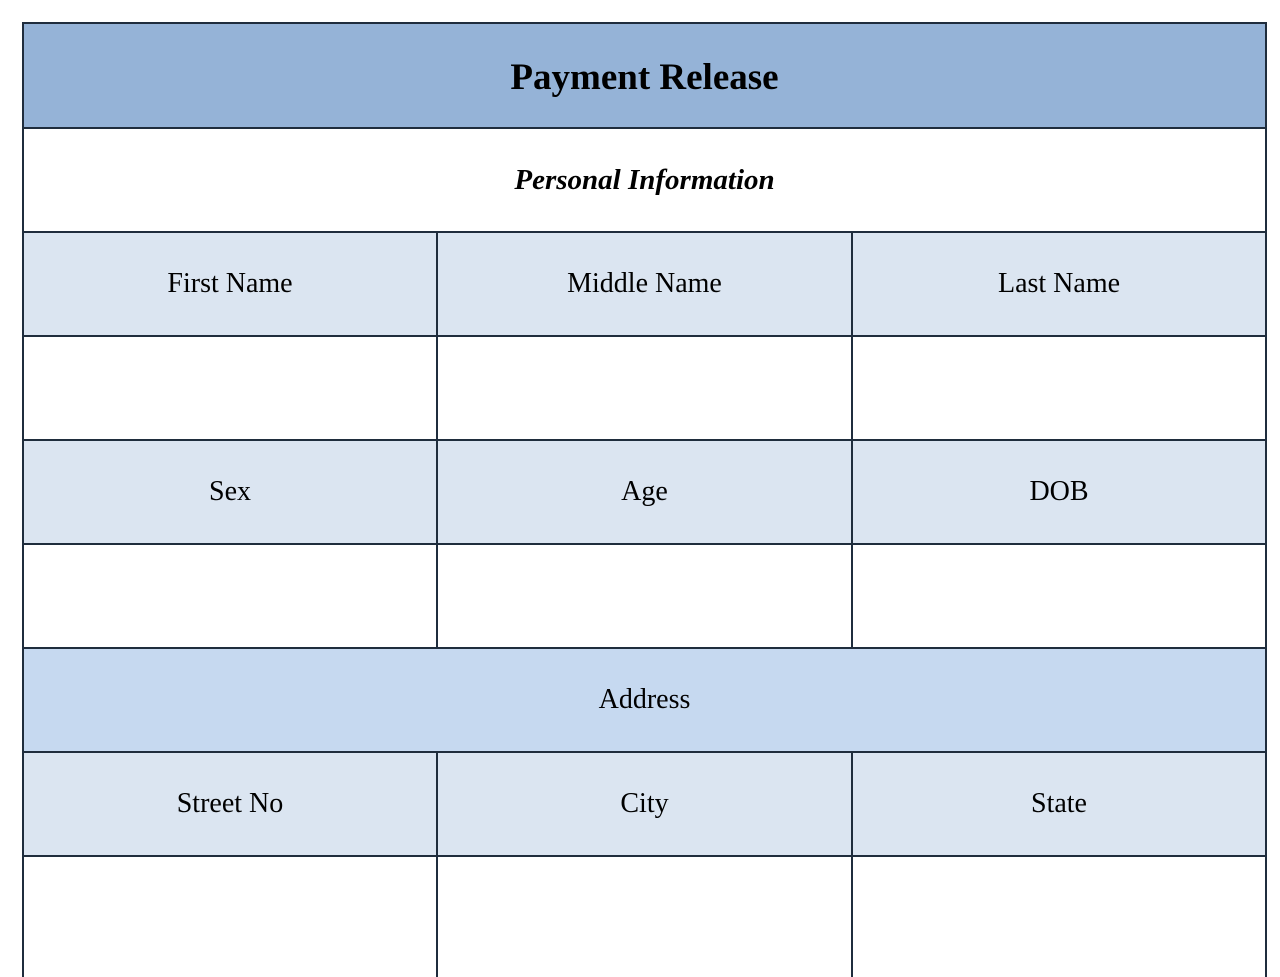  I want to click on city-label-cell: City, so click(645, 804).